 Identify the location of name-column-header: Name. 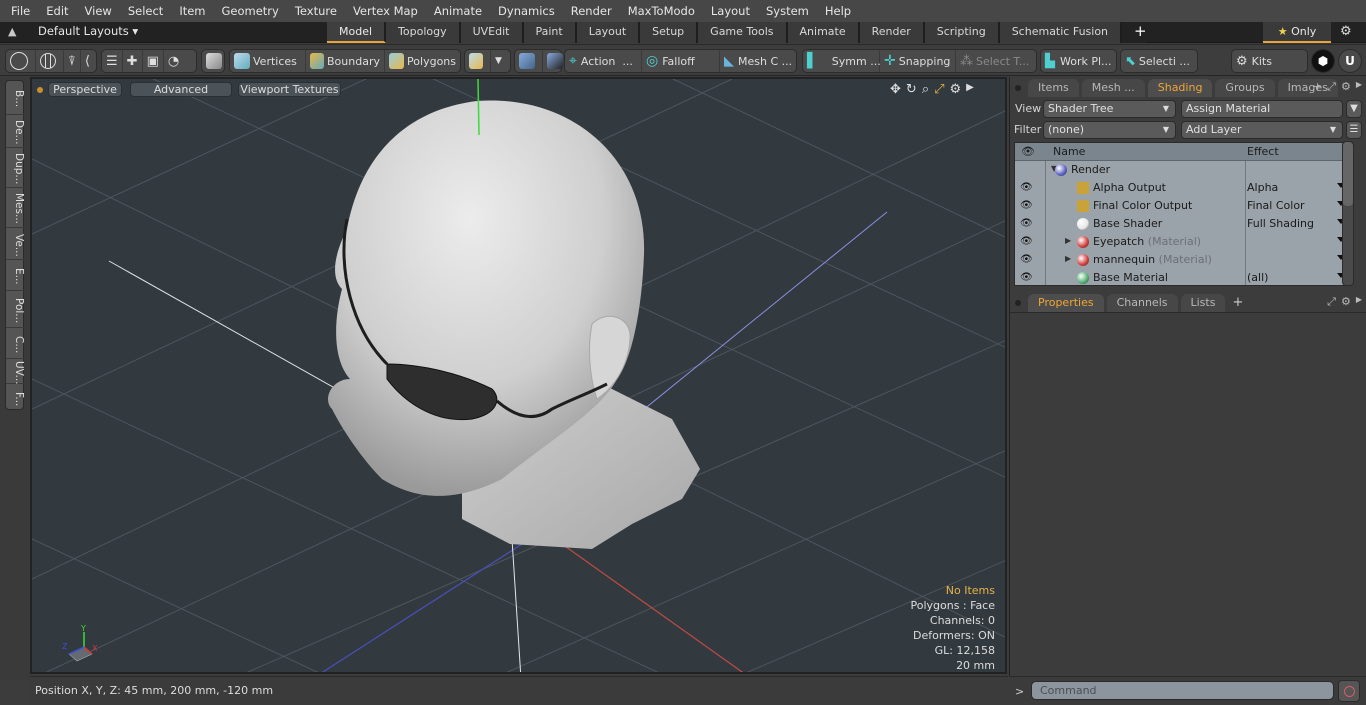
(1069, 151).